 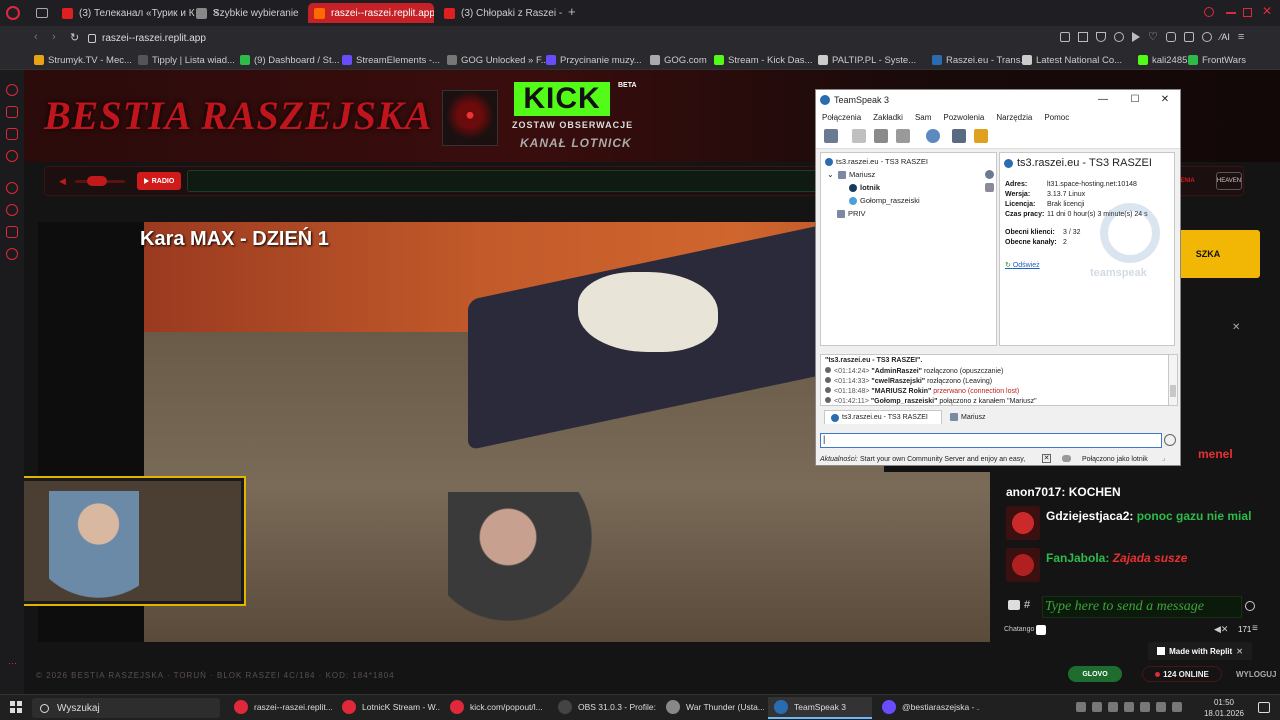 I want to click on messenger-icon, so click(x=12, y=90).